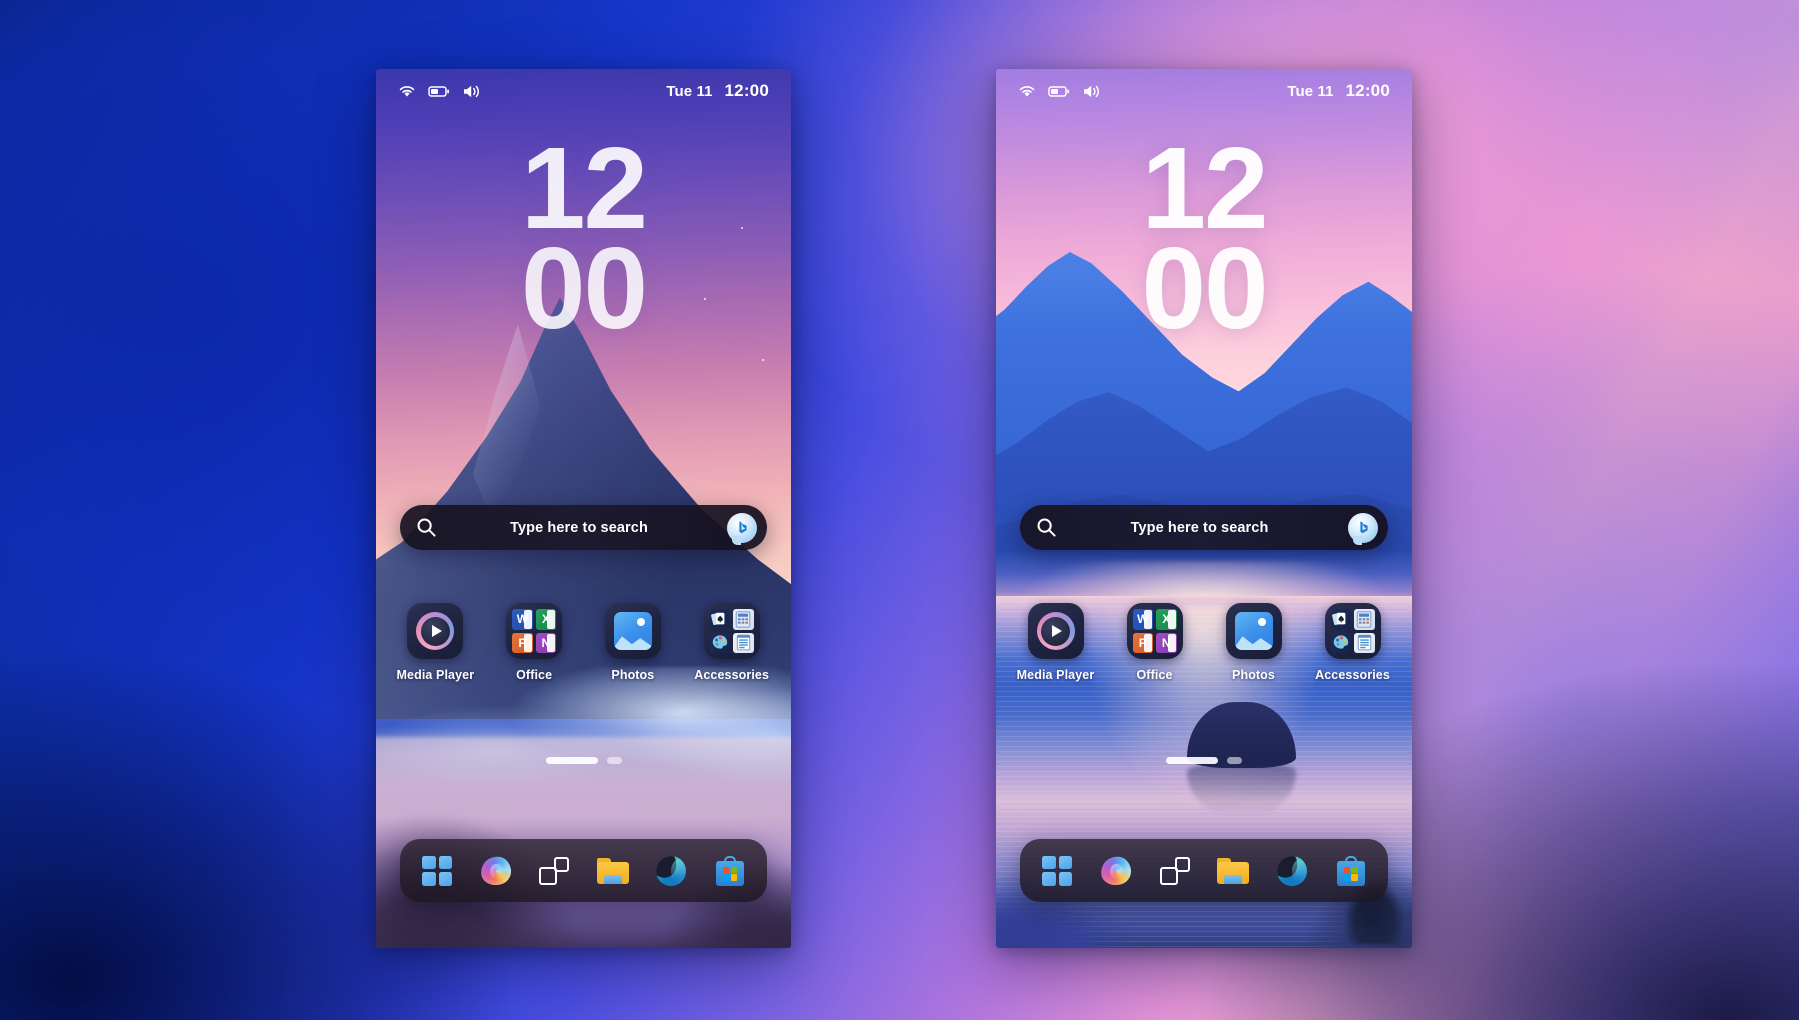 This screenshot has width=1799, height=1020. I want to click on excel-icon: X, so click(1166, 619).